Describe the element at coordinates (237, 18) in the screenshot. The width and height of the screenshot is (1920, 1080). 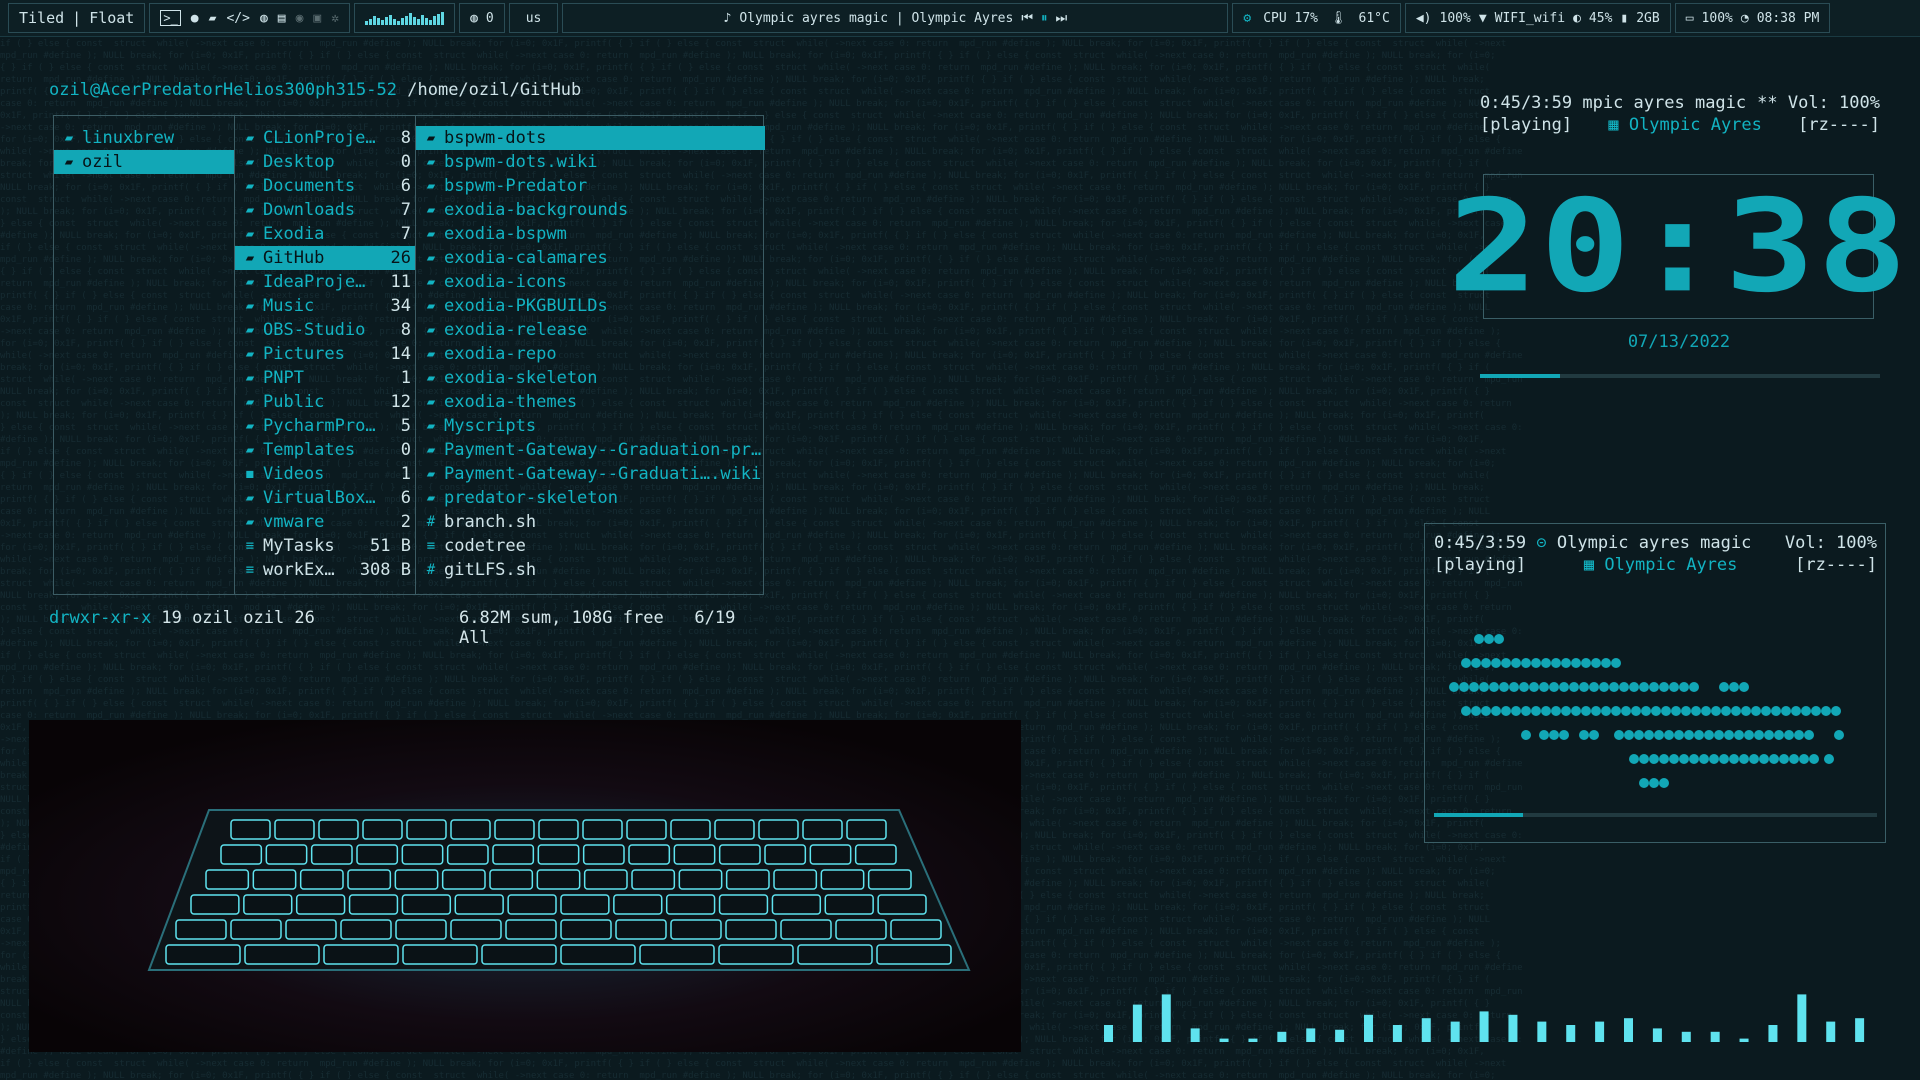
I see `code-icon: </>` at that location.